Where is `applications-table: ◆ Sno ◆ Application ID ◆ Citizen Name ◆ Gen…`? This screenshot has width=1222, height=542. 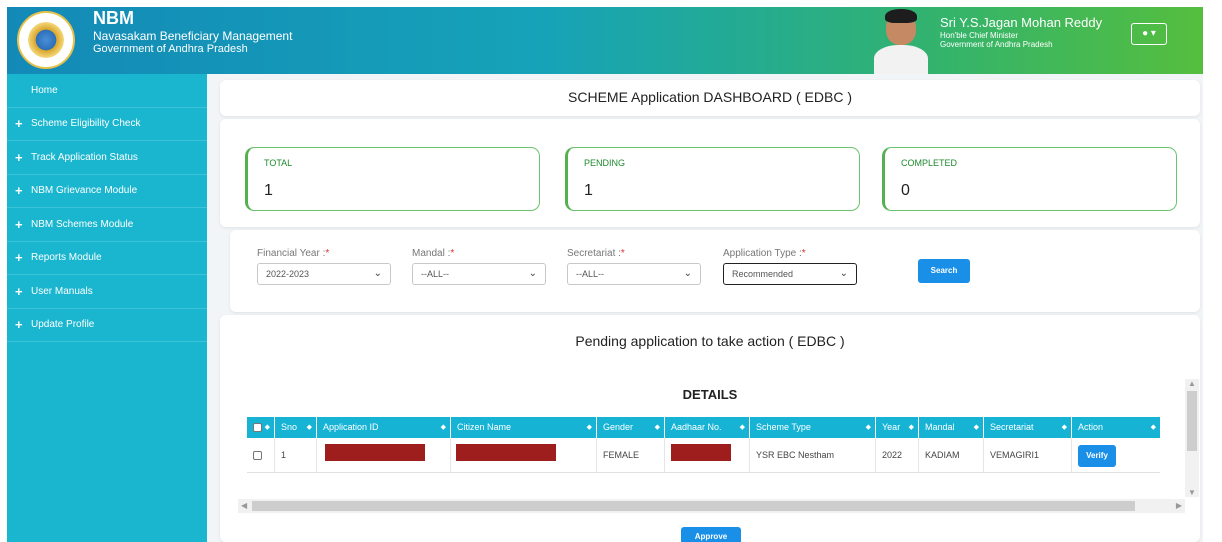 applications-table: ◆ Sno ◆ Application ID ◆ Citizen Name ◆ Gen… is located at coordinates (703, 445).